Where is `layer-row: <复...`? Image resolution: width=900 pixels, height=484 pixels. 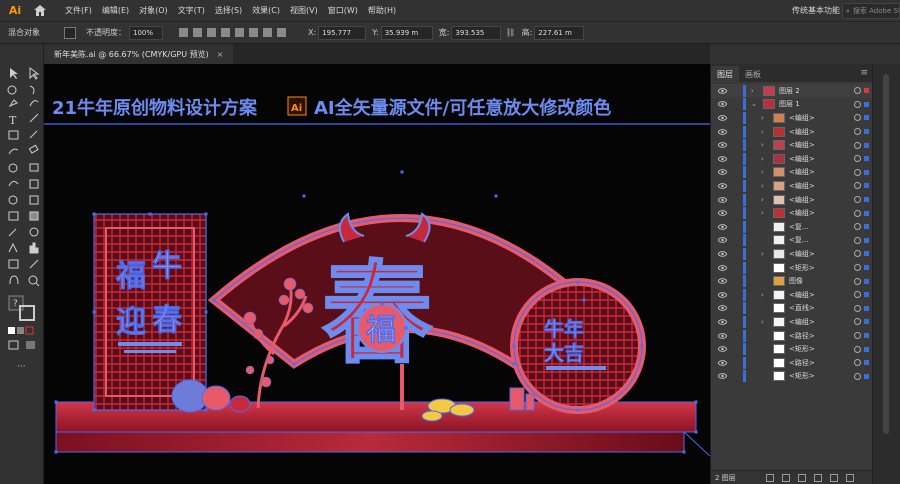 layer-row: <复... is located at coordinates (792, 227).